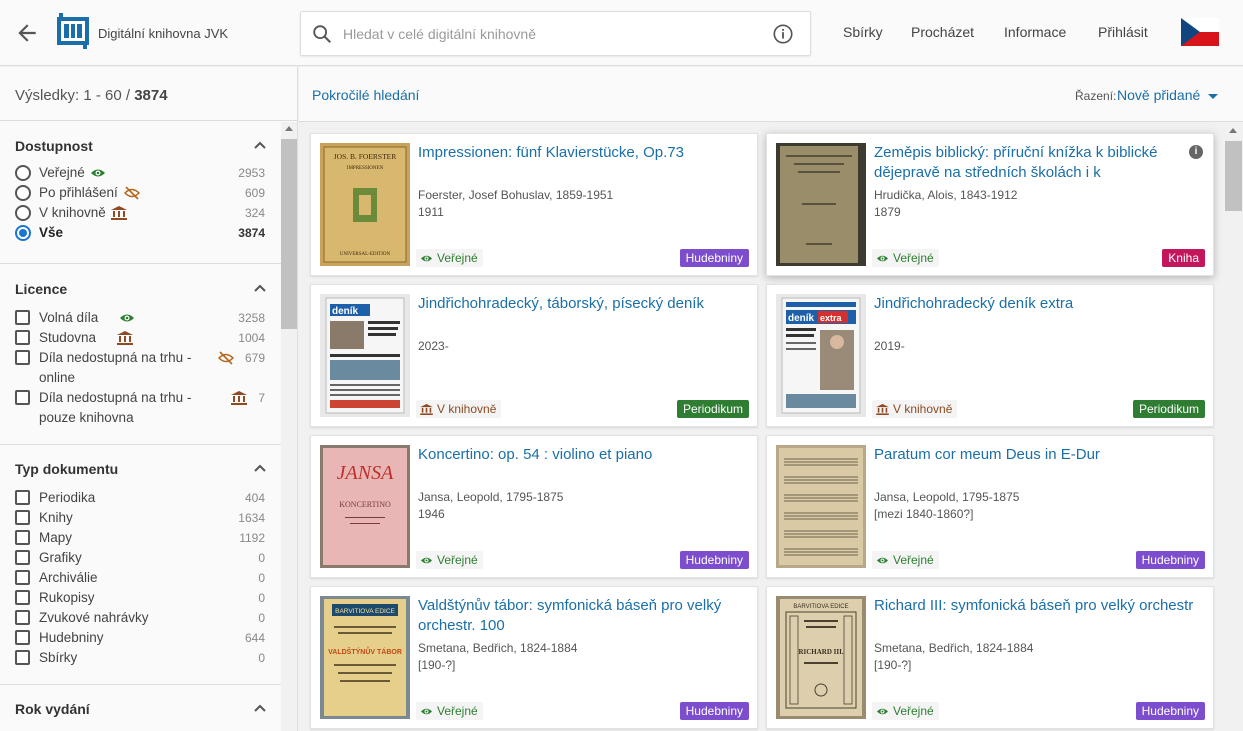 The height and width of the screenshot is (731, 1243). I want to click on doctype-option: Rukopisy 0, so click(141, 598).